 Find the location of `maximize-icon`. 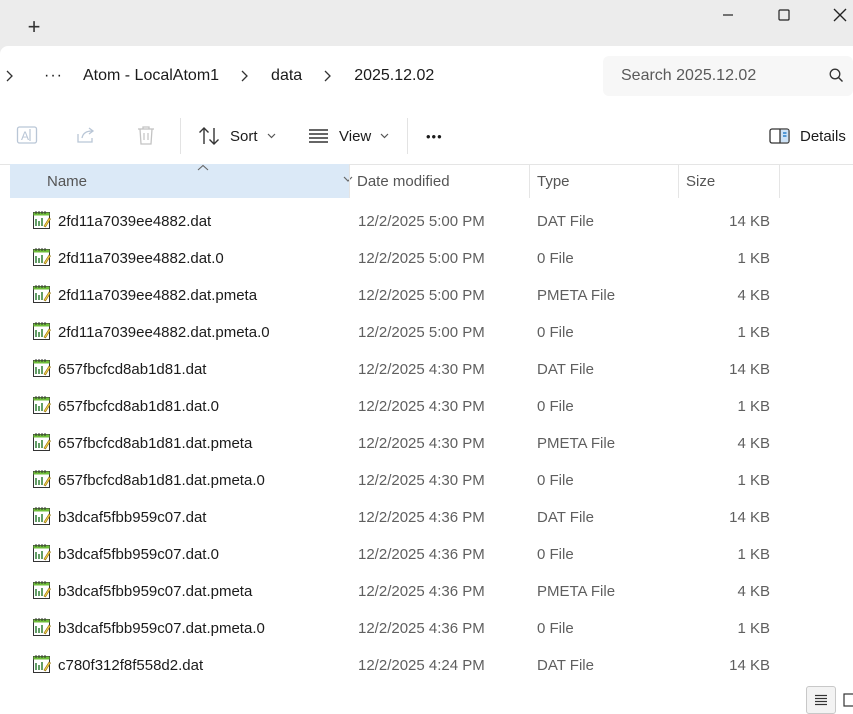

maximize-icon is located at coordinates (784, 15).